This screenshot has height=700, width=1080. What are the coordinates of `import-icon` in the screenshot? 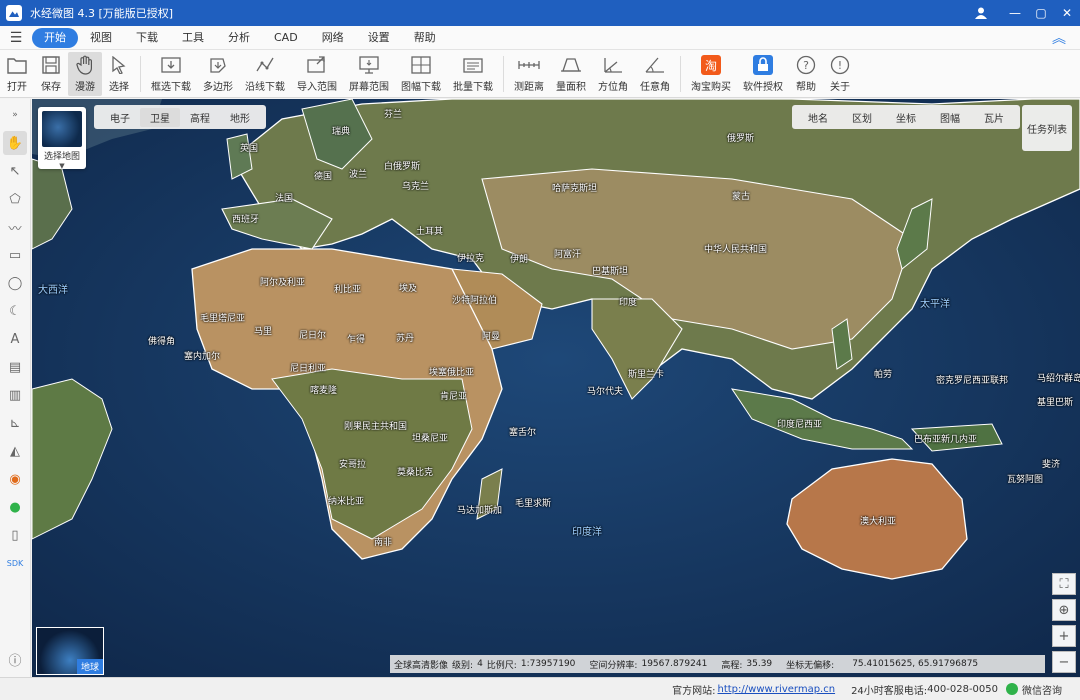 It's located at (317, 65).